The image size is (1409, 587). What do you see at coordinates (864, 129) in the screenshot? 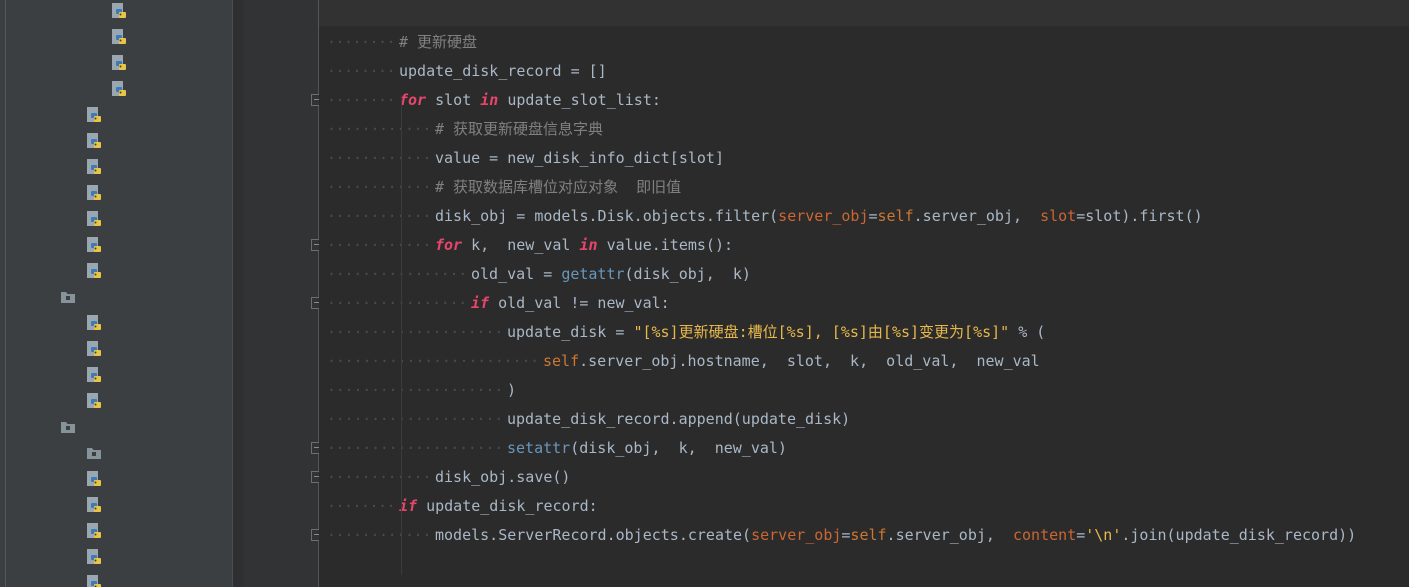
I see `code-line: ············ # 获取更新硬盘信息字典` at bounding box center [864, 129].